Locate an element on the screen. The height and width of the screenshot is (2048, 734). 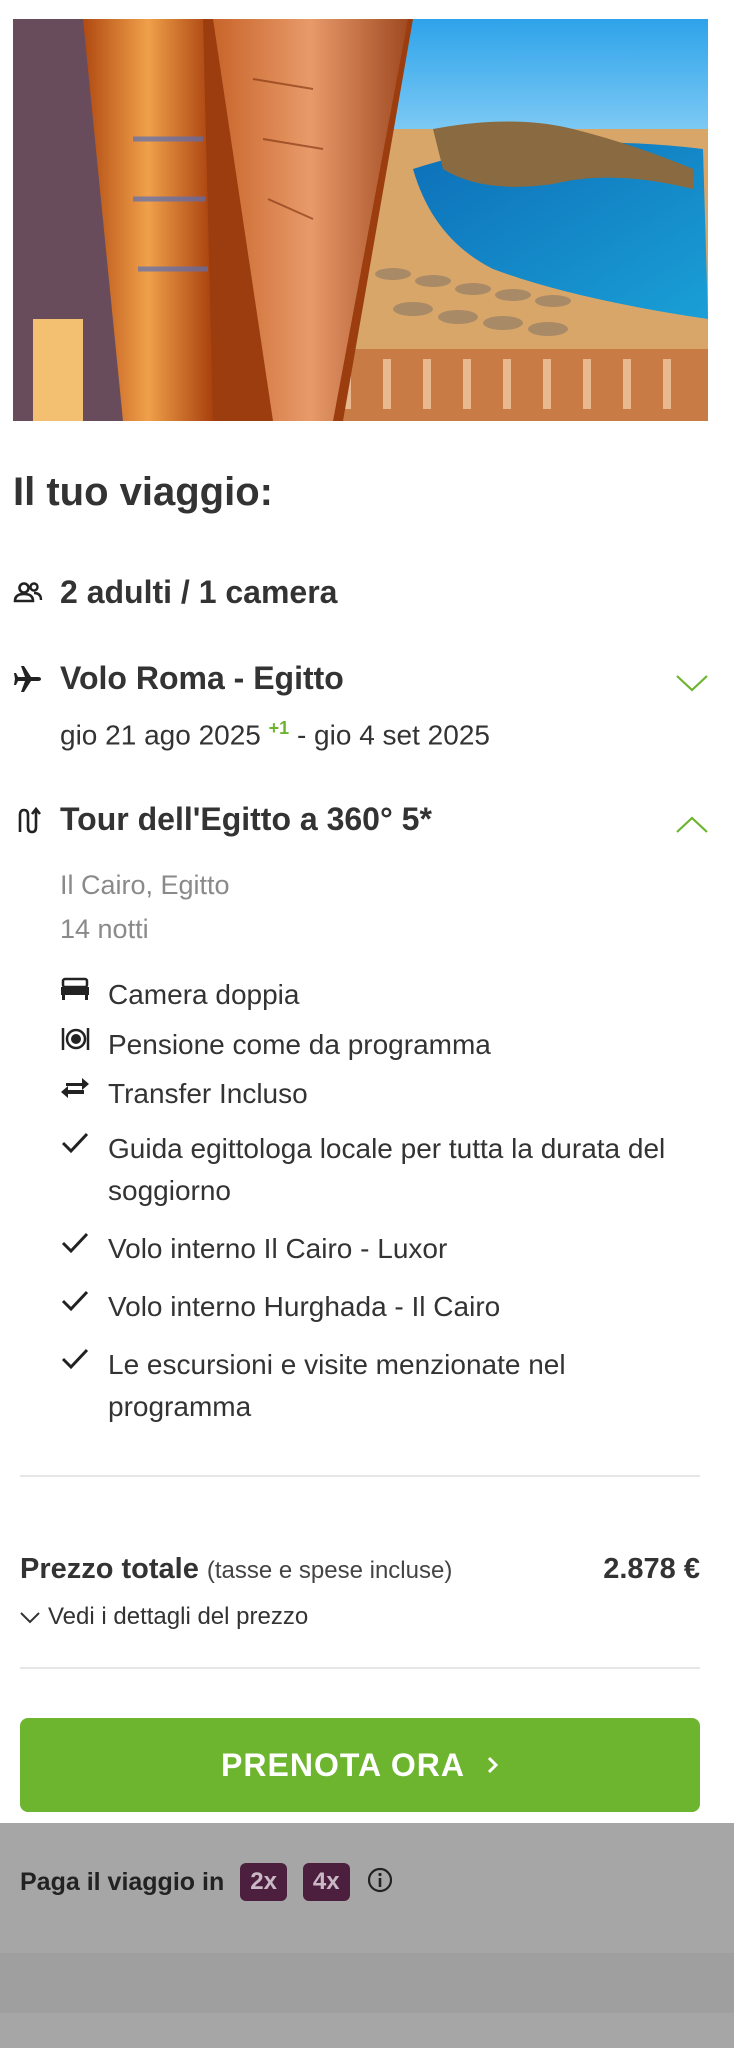
chevron-up-icon is located at coordinates (692, 825).